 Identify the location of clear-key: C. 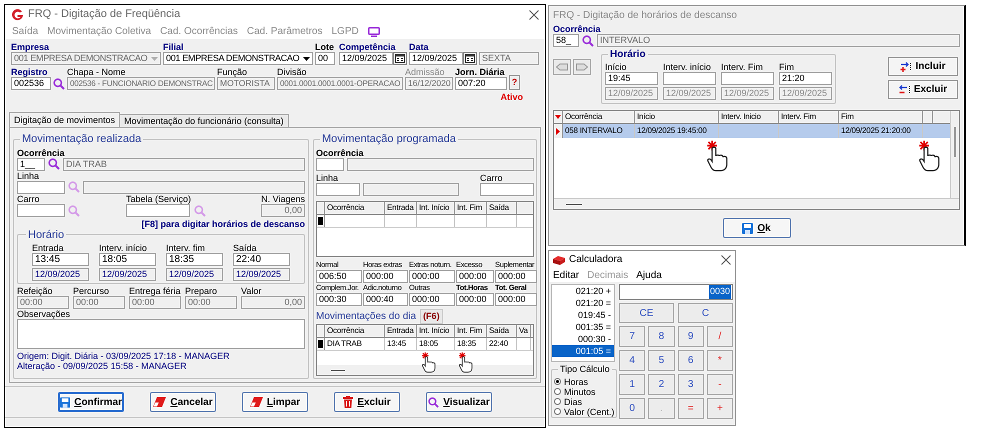
(705, 313).